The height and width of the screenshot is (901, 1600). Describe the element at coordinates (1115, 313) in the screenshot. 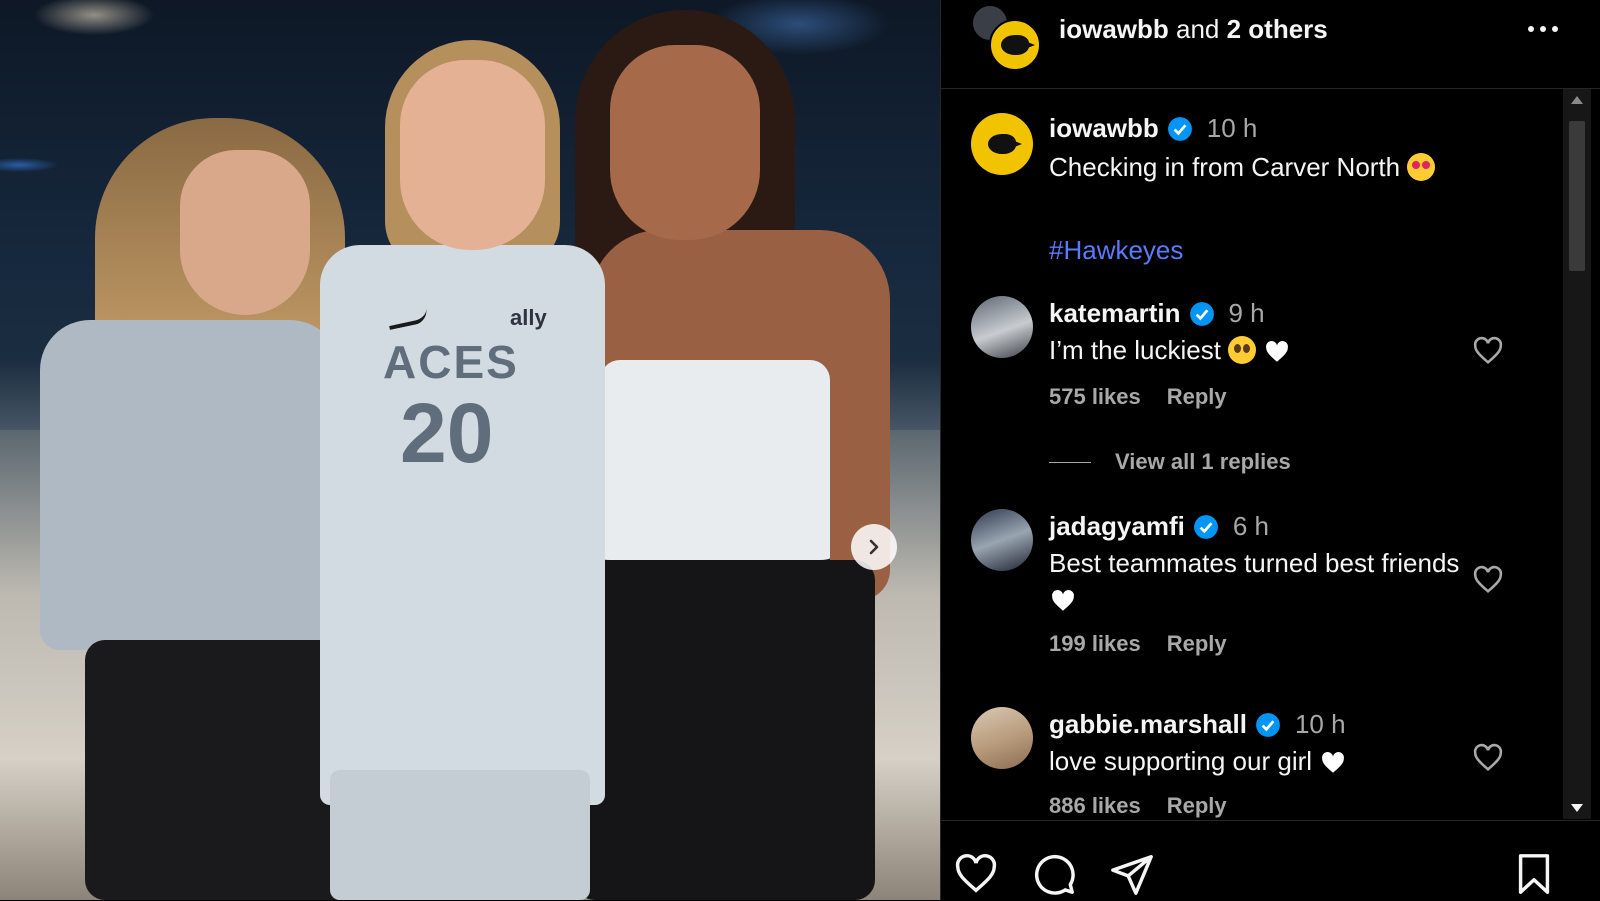

I see `comment-username: katemartin` at that location.